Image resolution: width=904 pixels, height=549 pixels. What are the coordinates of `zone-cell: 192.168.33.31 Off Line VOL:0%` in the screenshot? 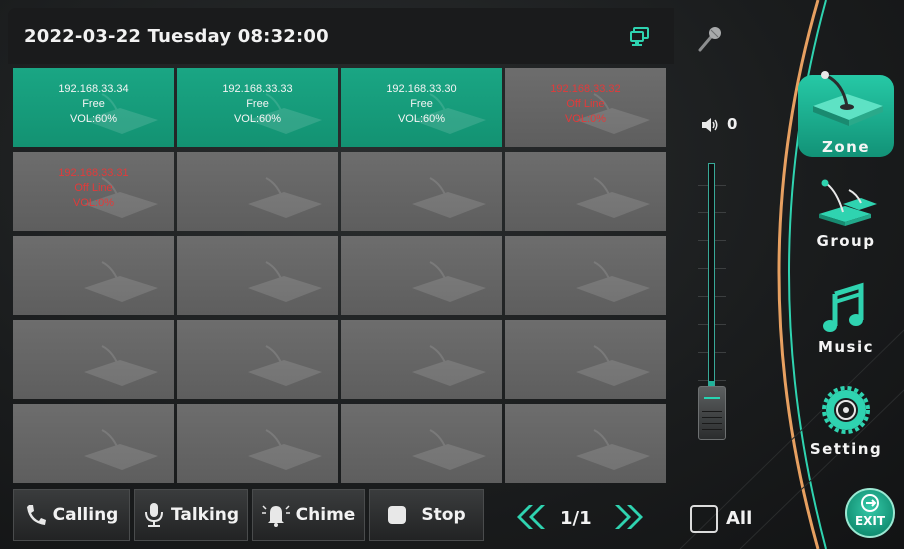 It's located at (93, 191).